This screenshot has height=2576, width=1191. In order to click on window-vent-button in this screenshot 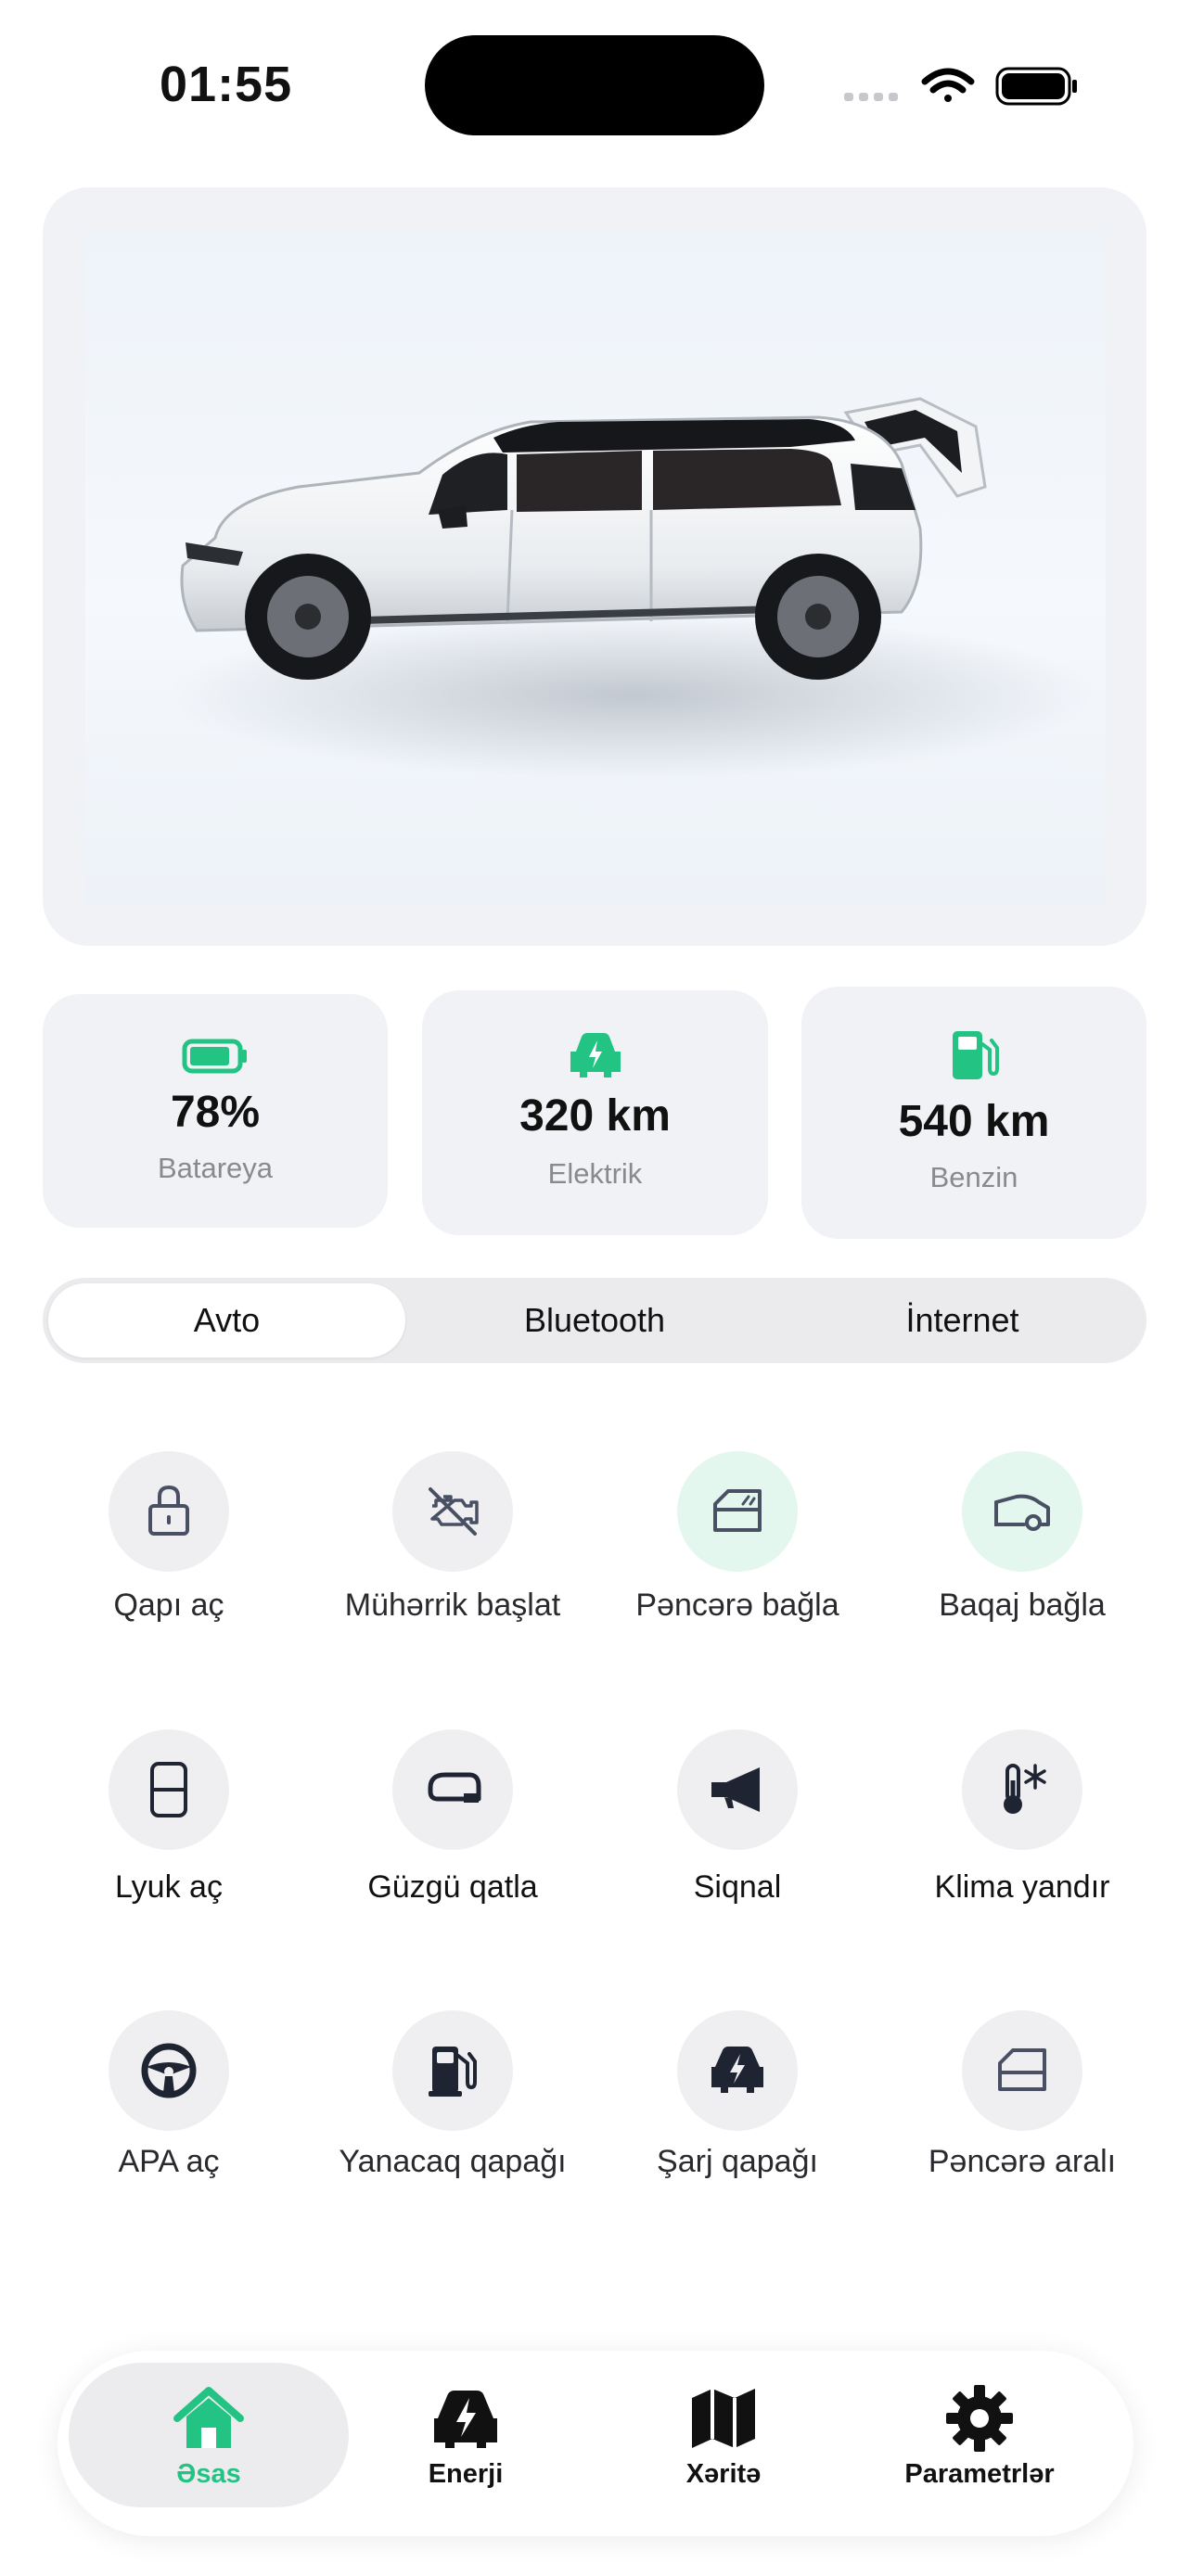, I will do `click(1022, 2071)`.